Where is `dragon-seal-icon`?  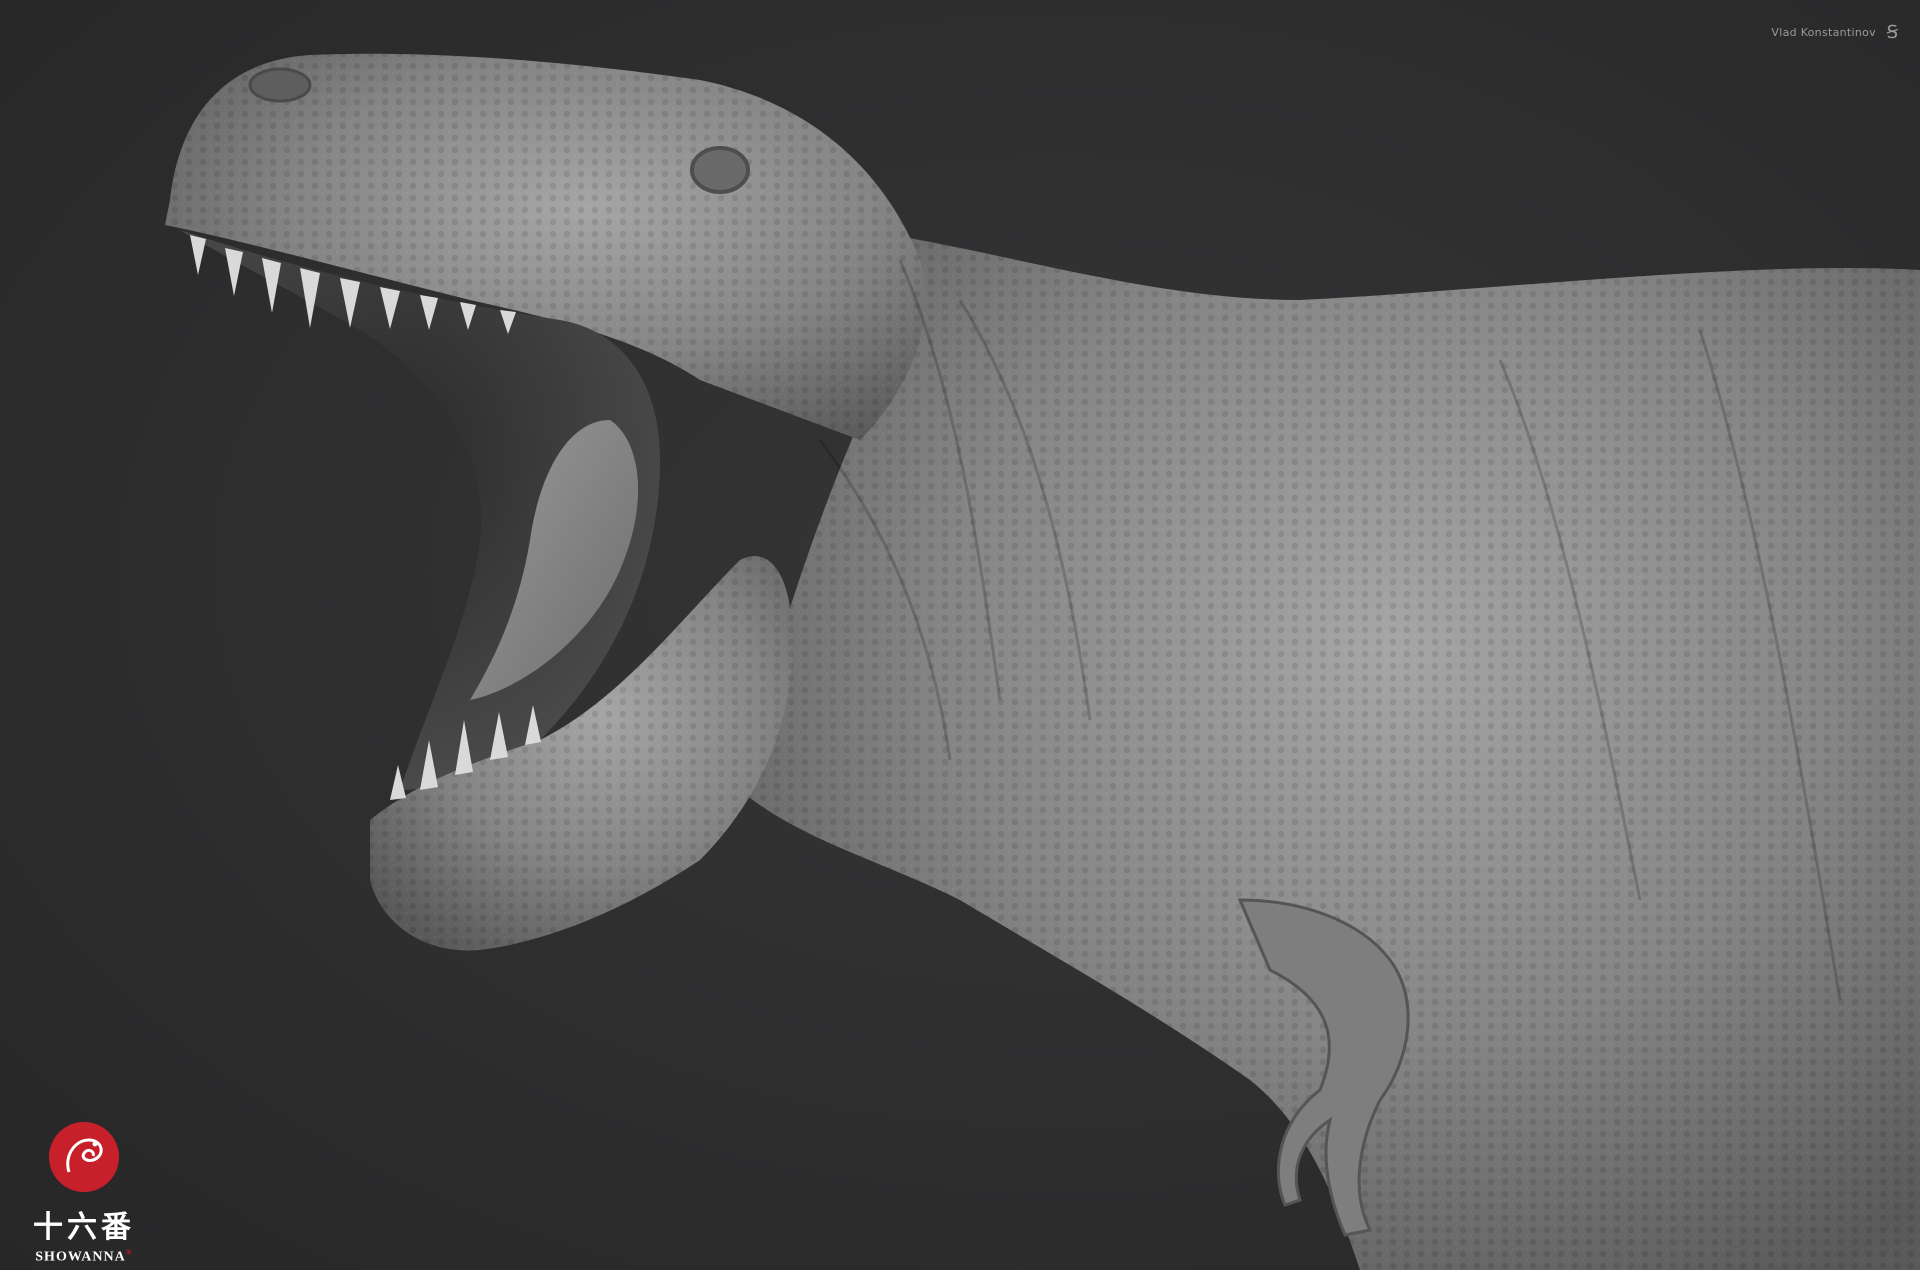 dragon-seal-icon is located at coordinates (84, 1157).